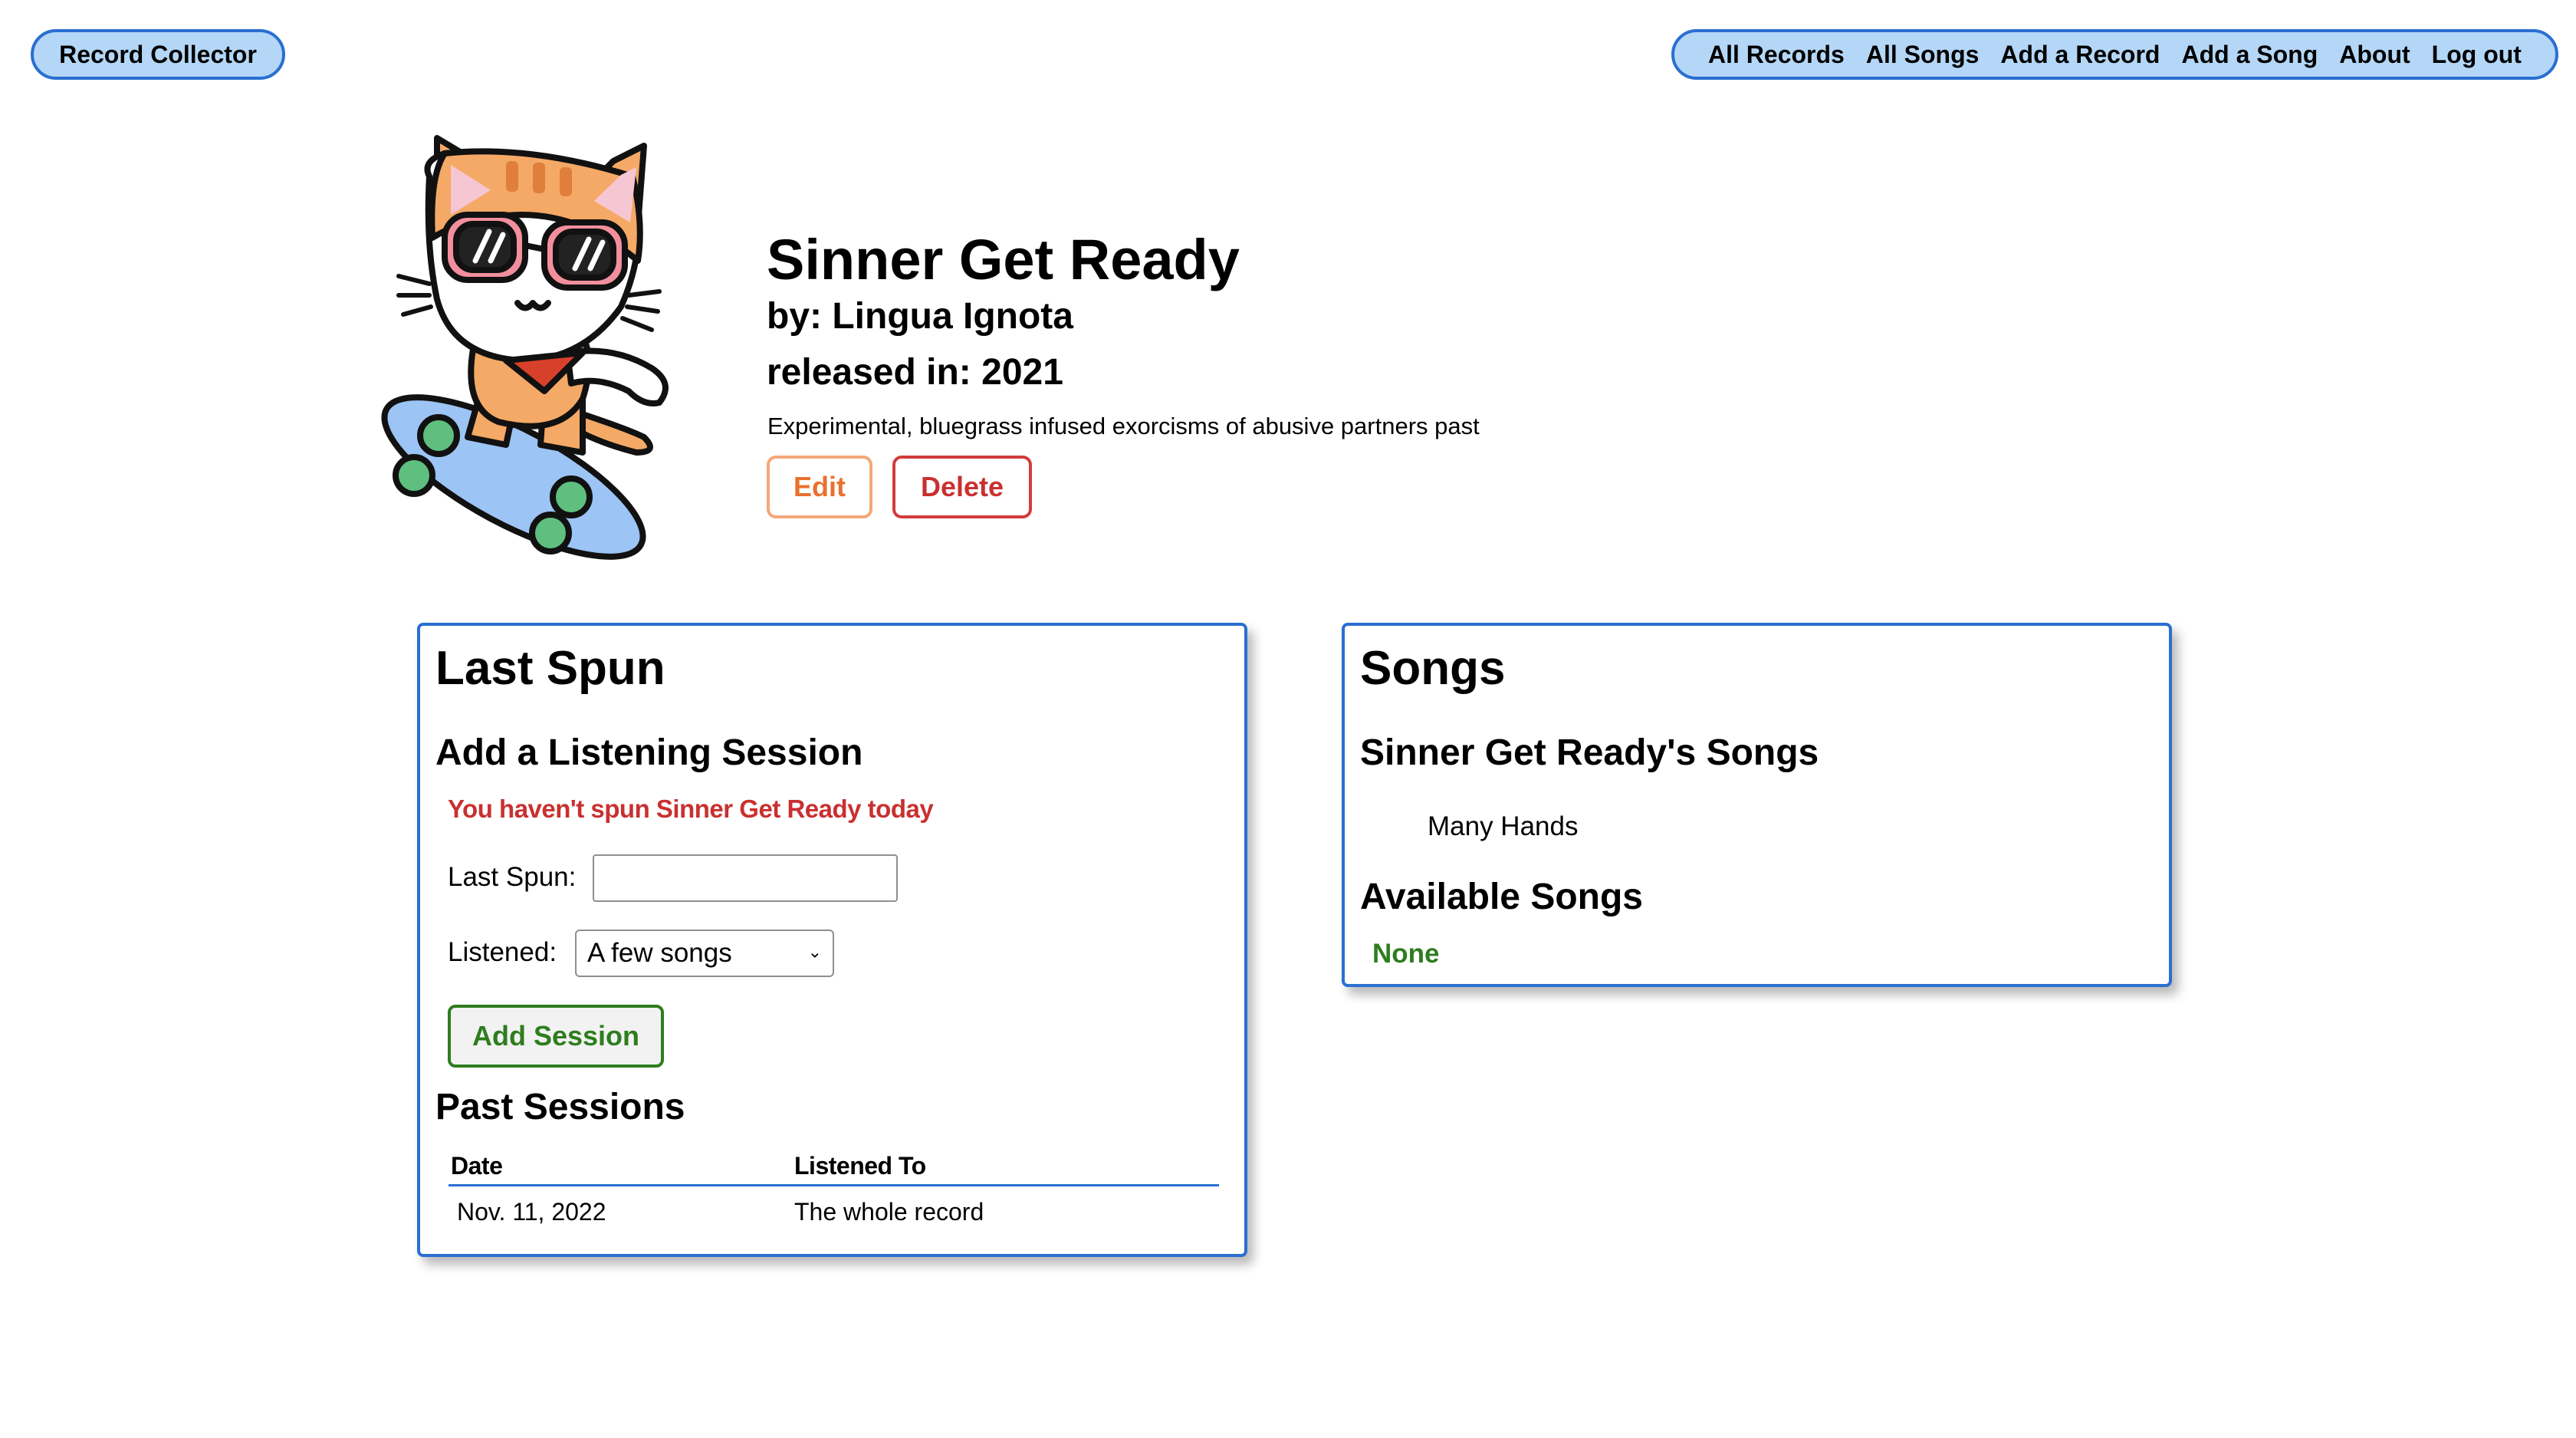 Image resolution: width=2576 pixels, height=1438 pixels. Describe the element at coordinates (1004, 259) in the screenshot. I see `record-title: Sinner Get Ready` at that location.